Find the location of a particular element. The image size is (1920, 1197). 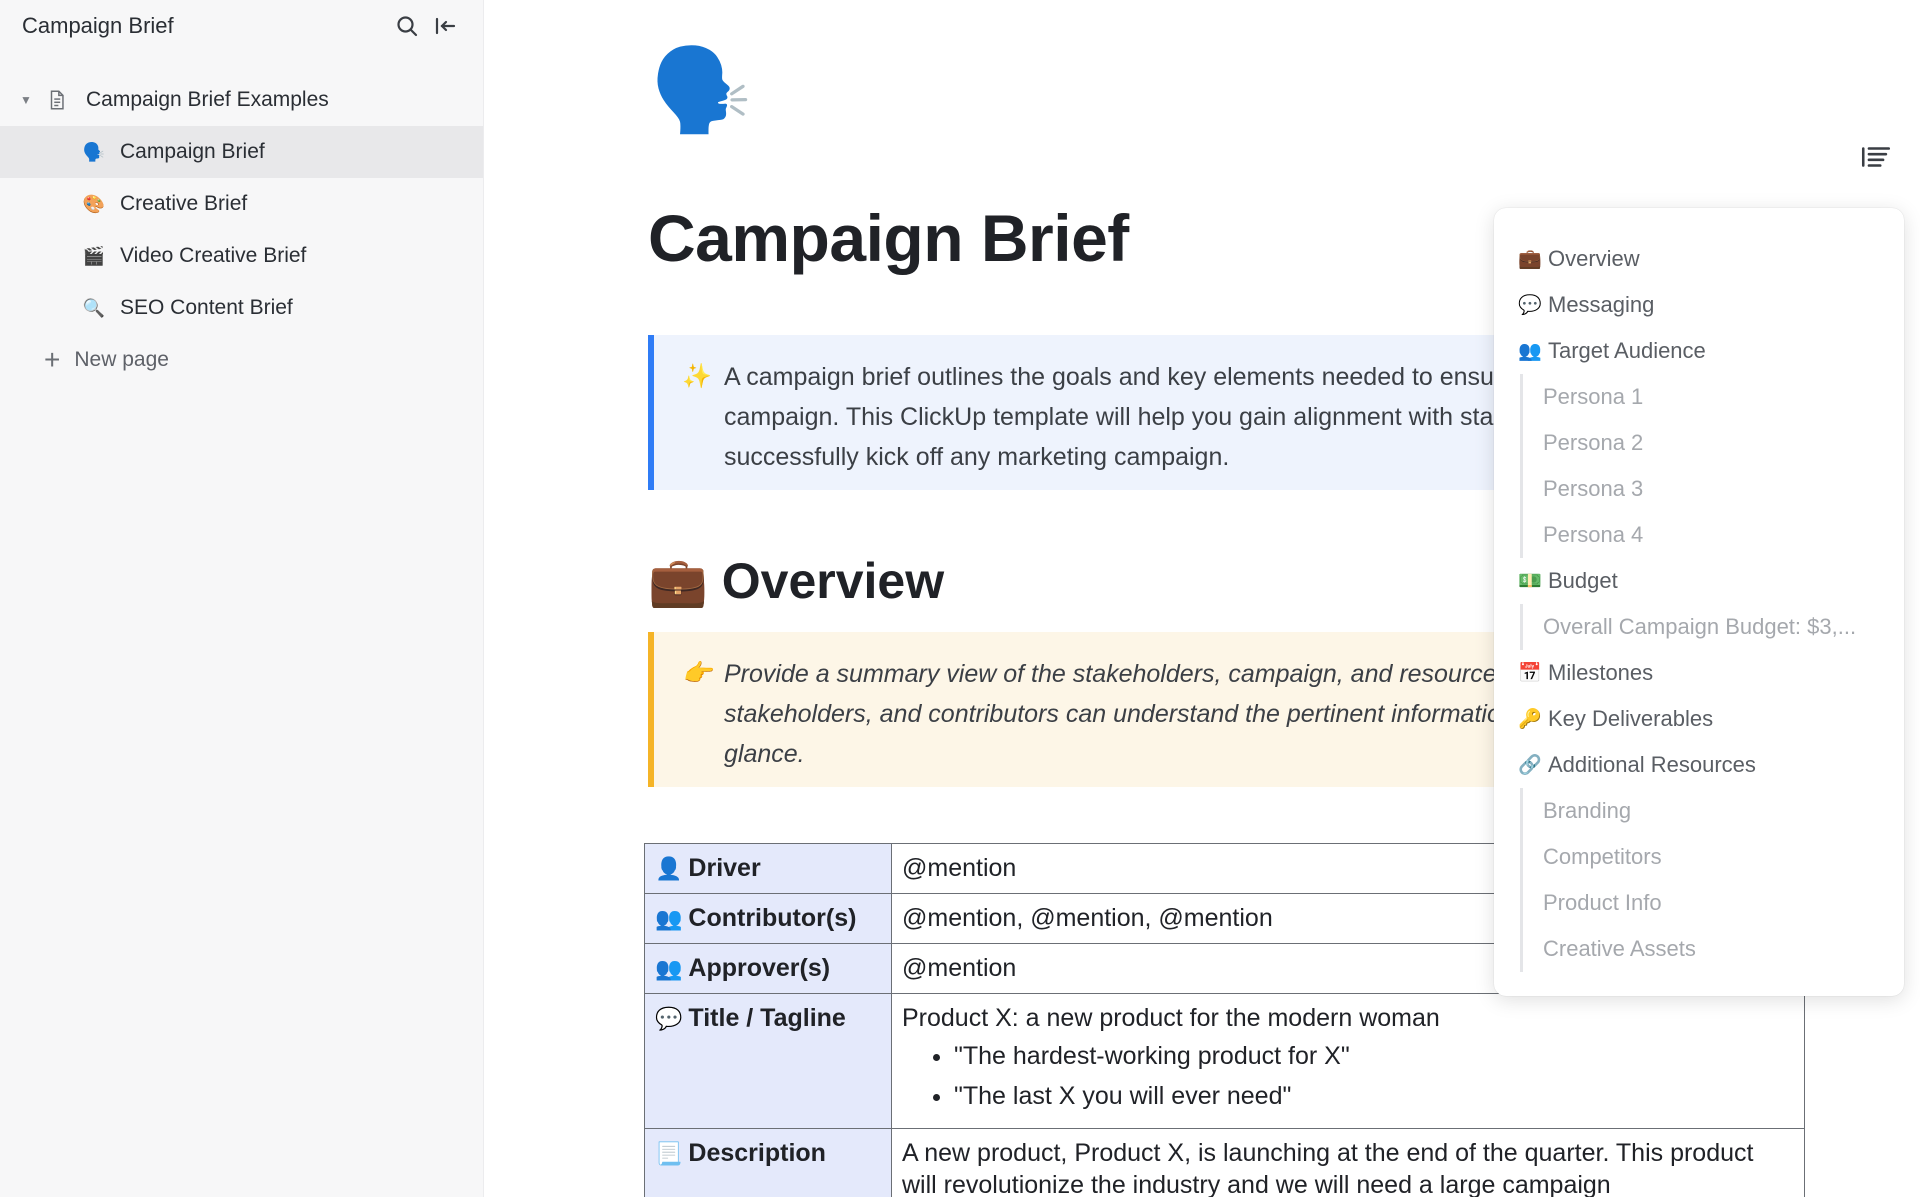

table-key-cell: 👤 Driver is located at coordinates (768, 868).